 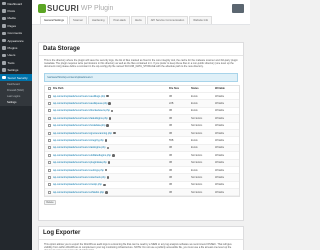 I want to click on tab-api-service: API Service Communication, so click(x=167, y=20).